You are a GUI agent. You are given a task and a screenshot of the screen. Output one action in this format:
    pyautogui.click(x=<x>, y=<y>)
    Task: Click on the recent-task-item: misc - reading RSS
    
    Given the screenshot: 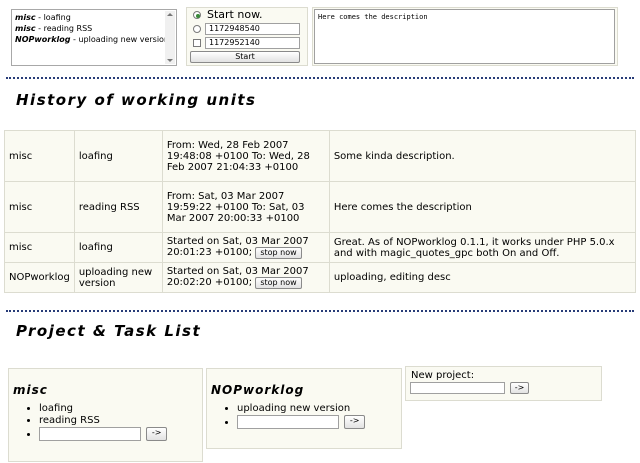 What is the action you would take?
    pyautogui.click(x=94, y=28)
    